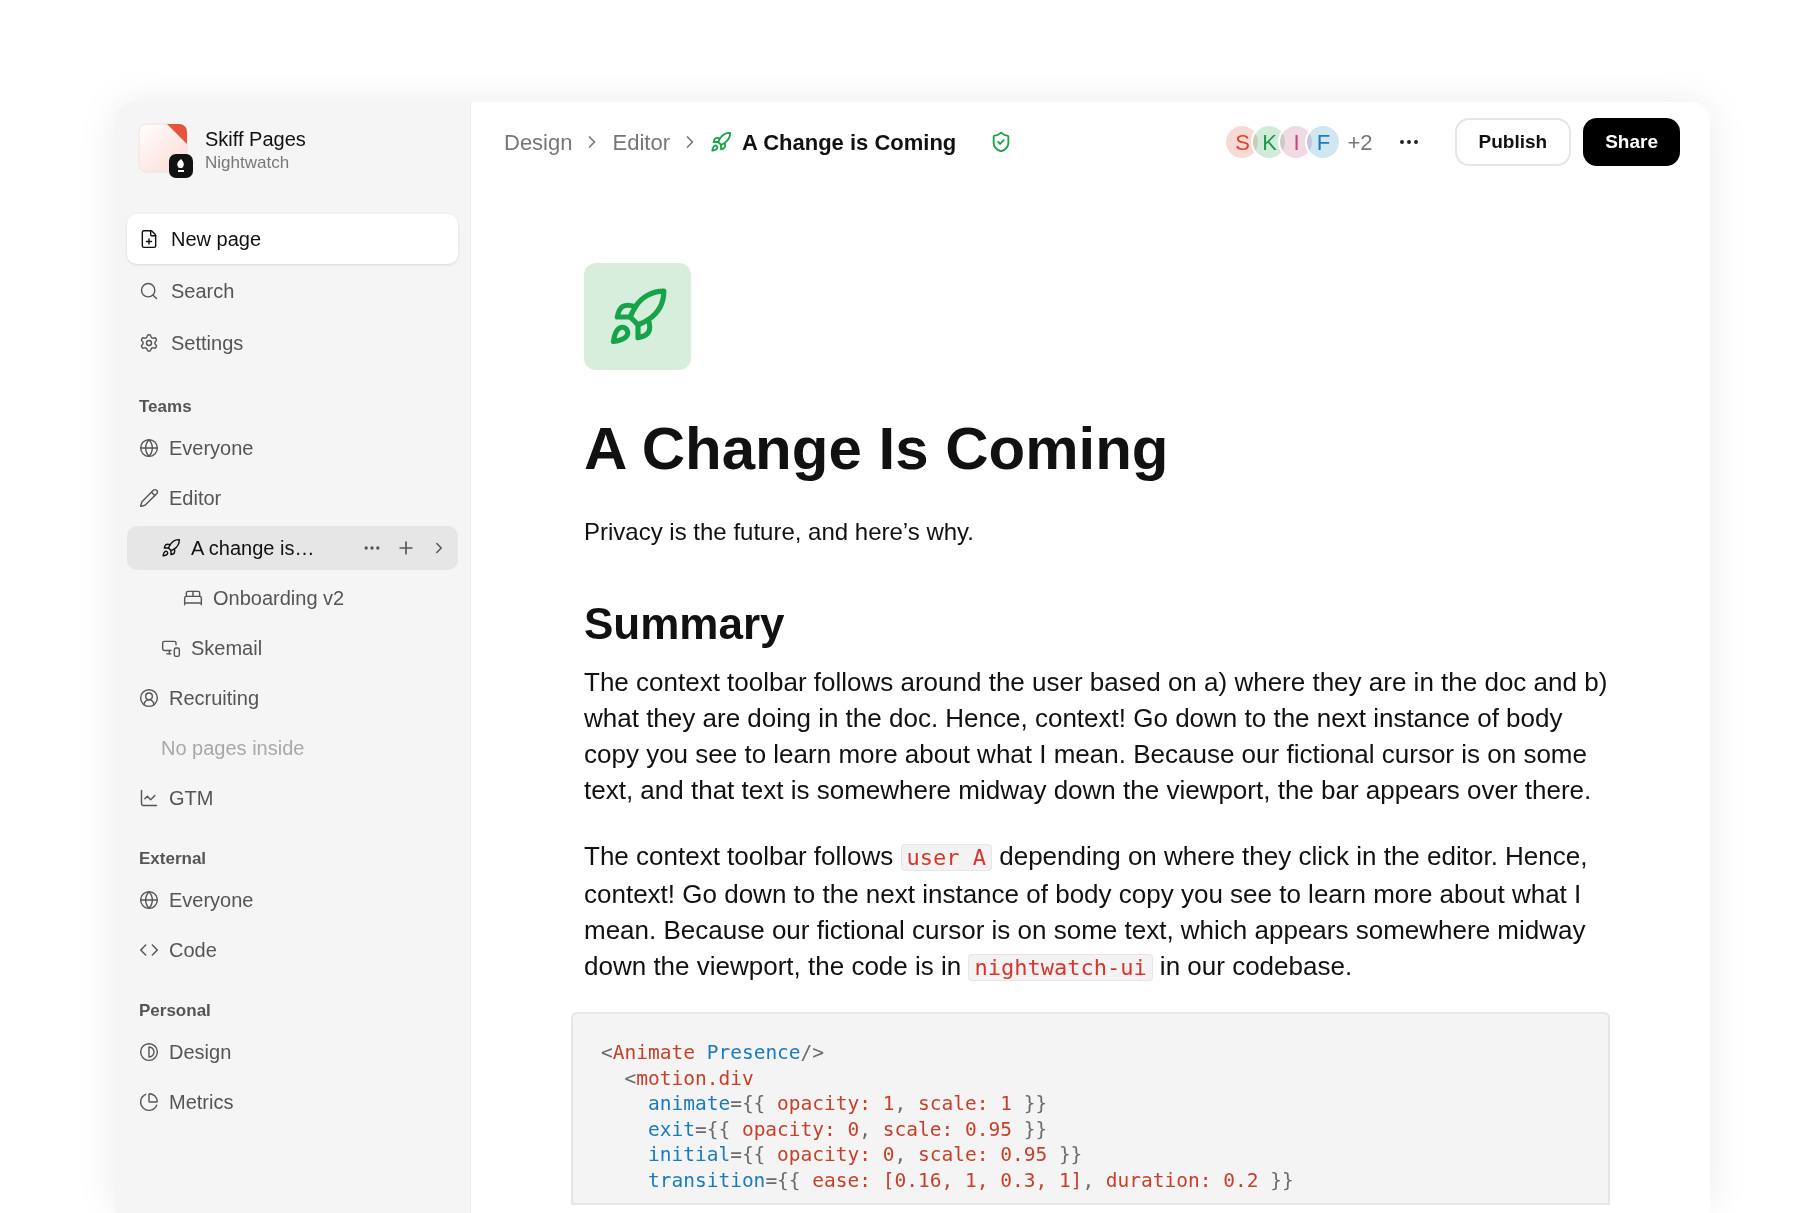  What do you see at coordinates (847, 1129) in the screenshot?
I see `code-line: exit={{ opacity: 0, scale: 0.95 }}` at bounding box center [847, 1129].